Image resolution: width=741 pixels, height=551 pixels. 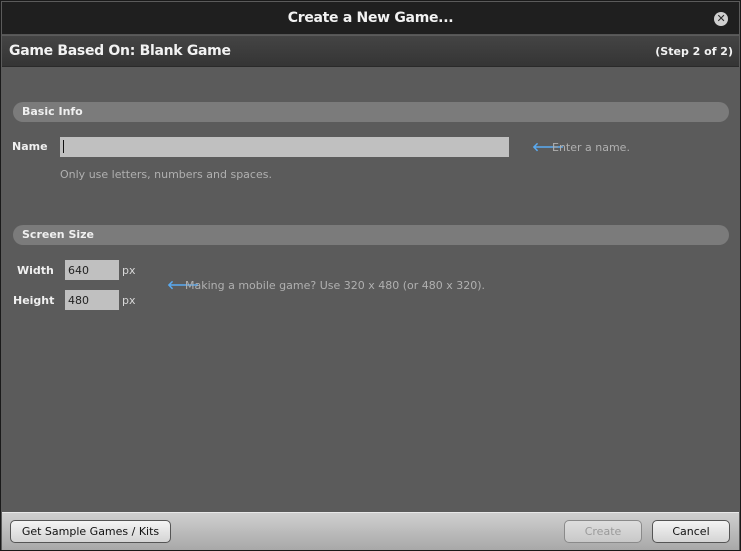 I want to click on create-button: Create, so click(x=603, y=531).